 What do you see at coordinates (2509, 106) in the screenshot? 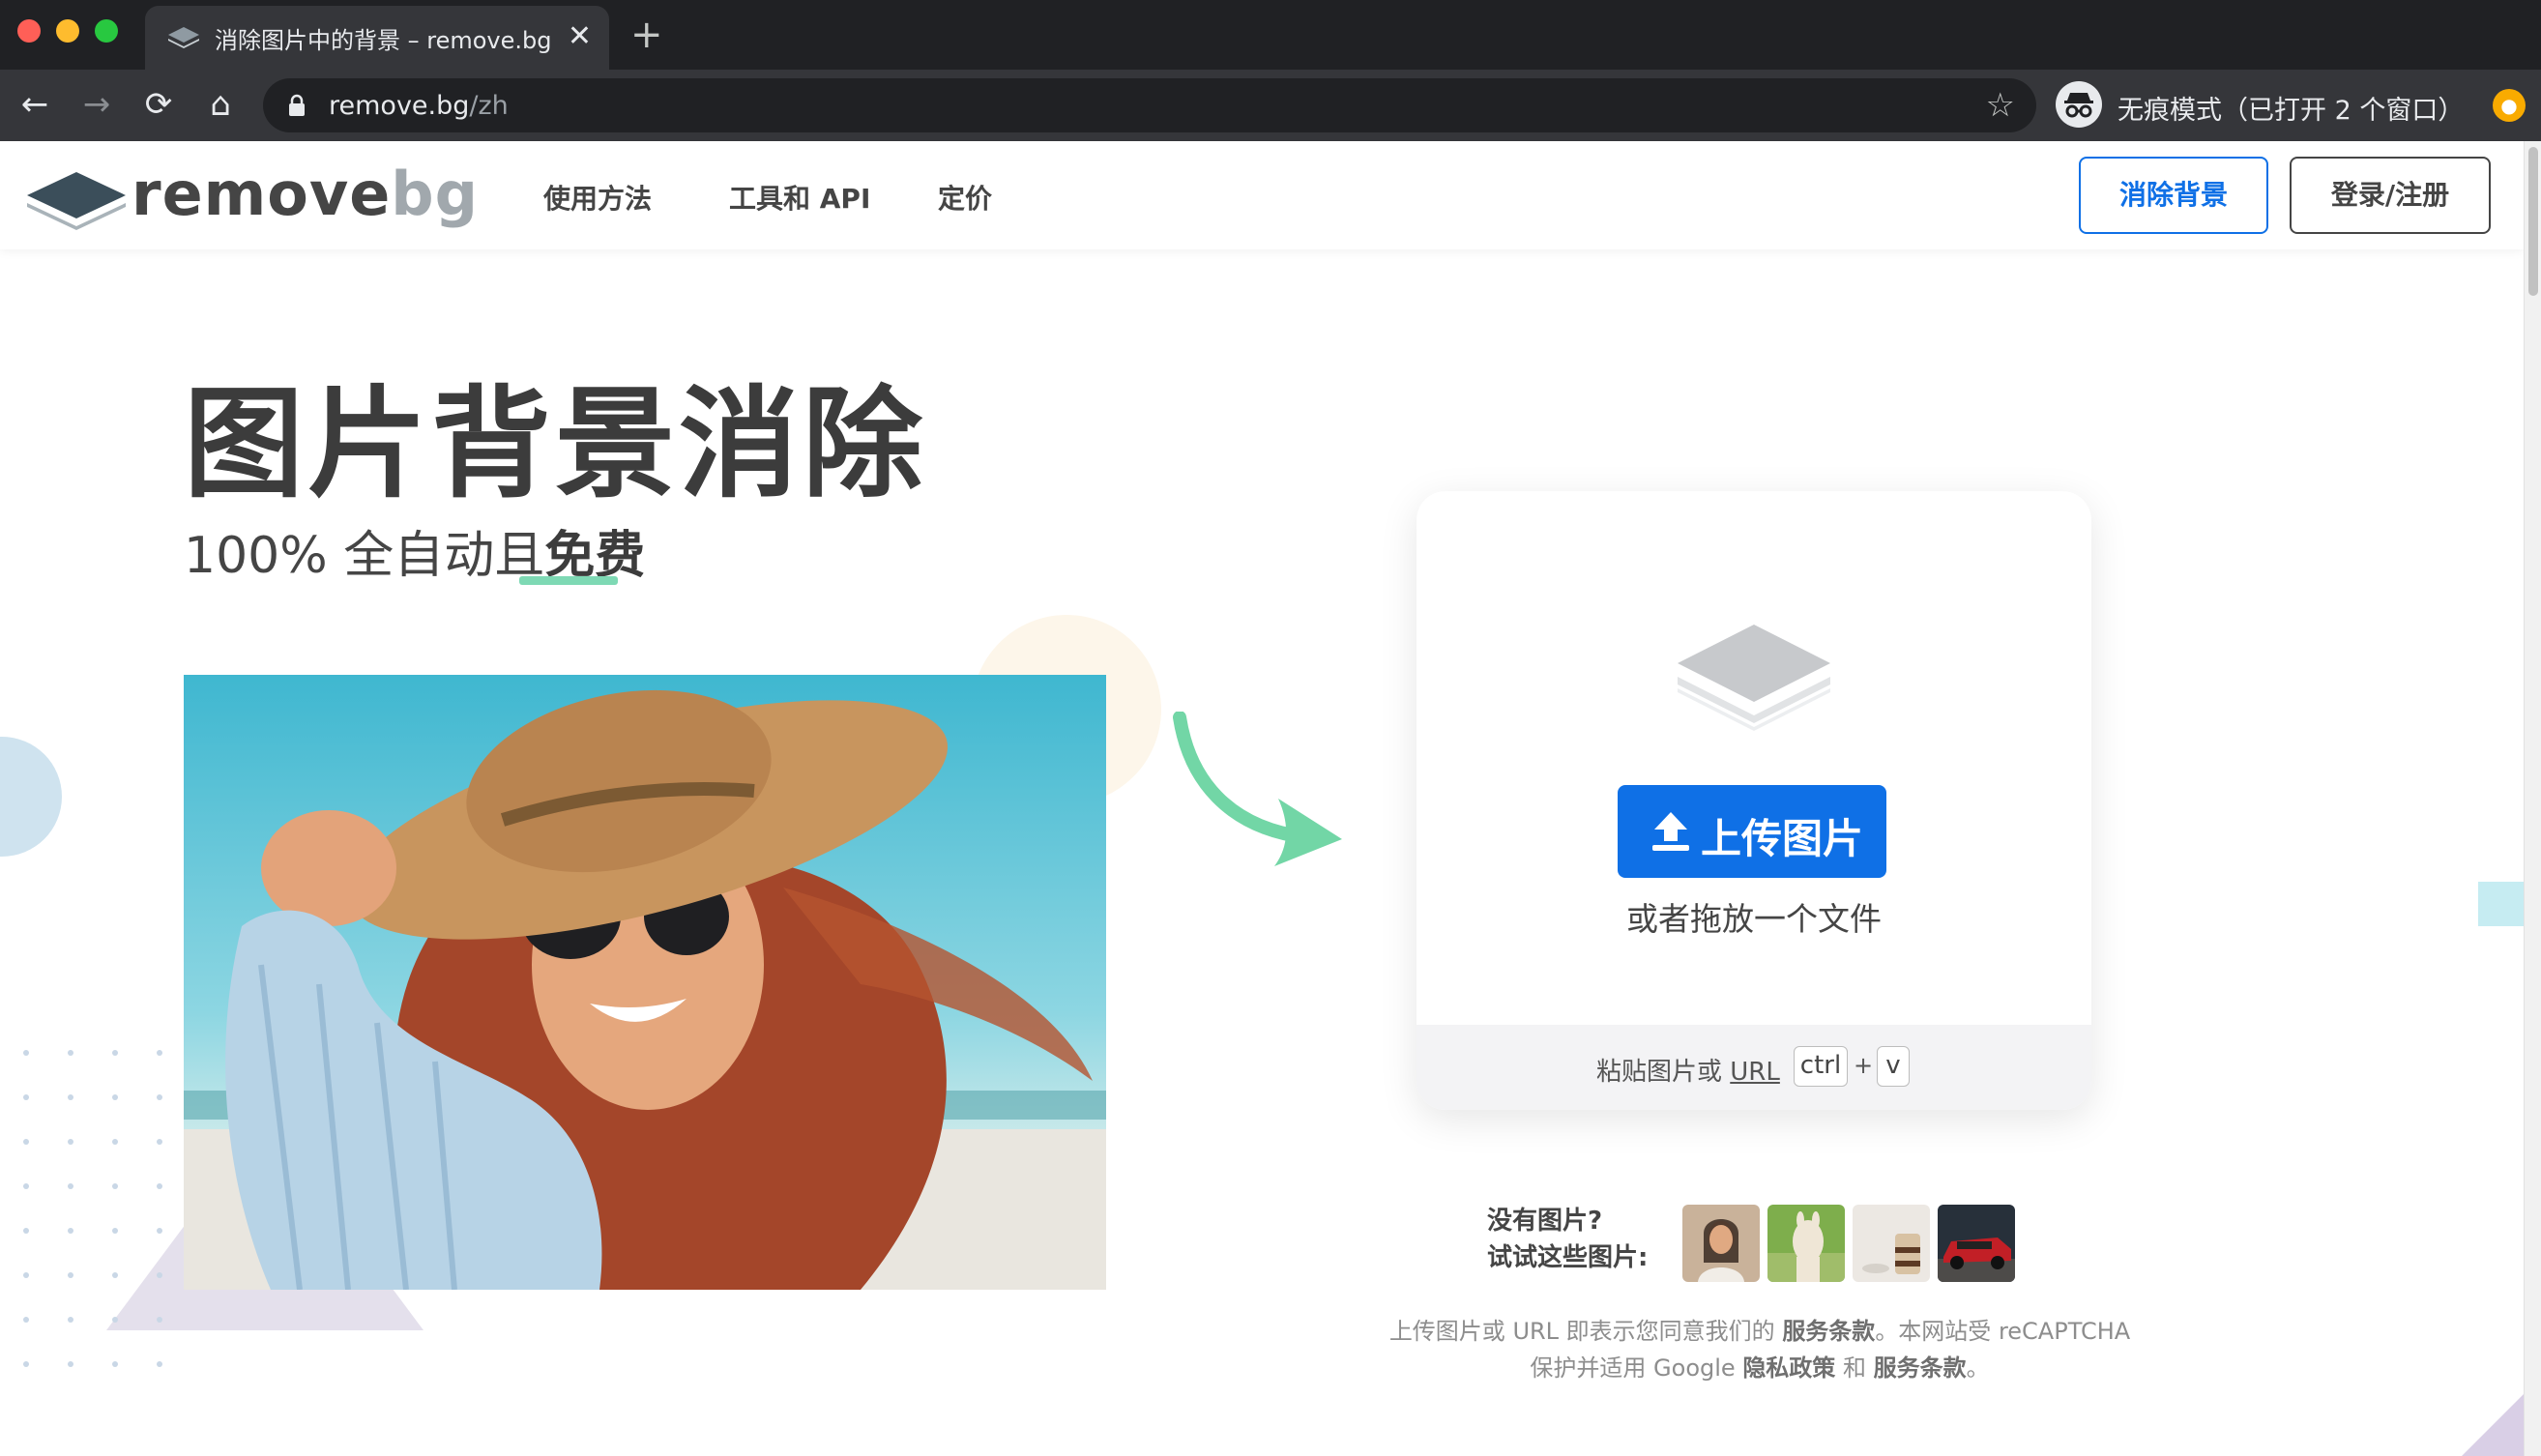
I see `profile-avatar: ●` at bounding box center [2509, 106].